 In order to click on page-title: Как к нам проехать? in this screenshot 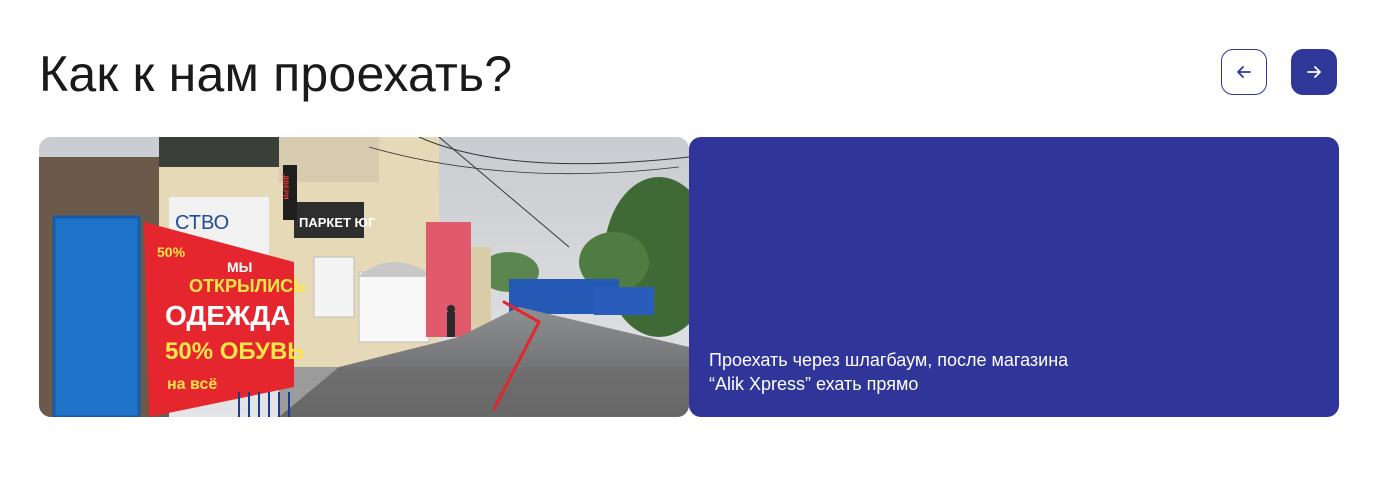, I will do `click(276, 74)`.